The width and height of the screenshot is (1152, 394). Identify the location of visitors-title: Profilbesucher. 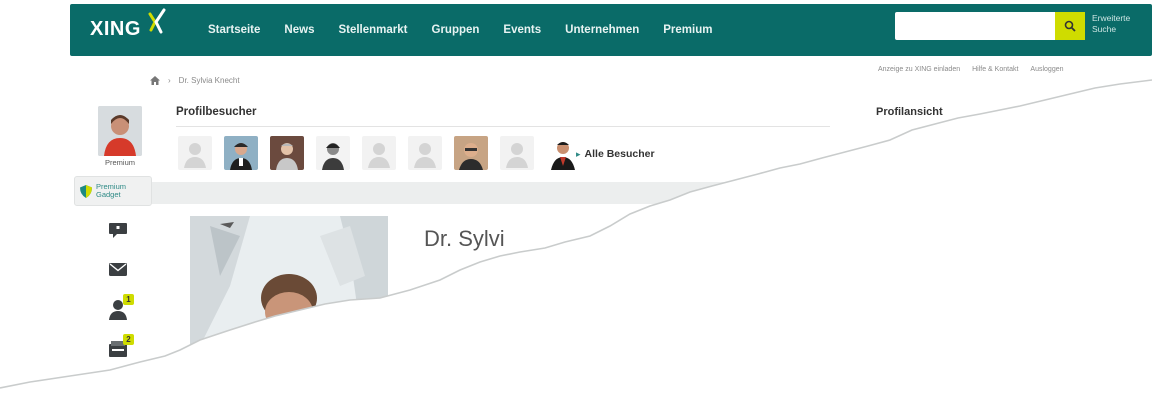
(216, 112).